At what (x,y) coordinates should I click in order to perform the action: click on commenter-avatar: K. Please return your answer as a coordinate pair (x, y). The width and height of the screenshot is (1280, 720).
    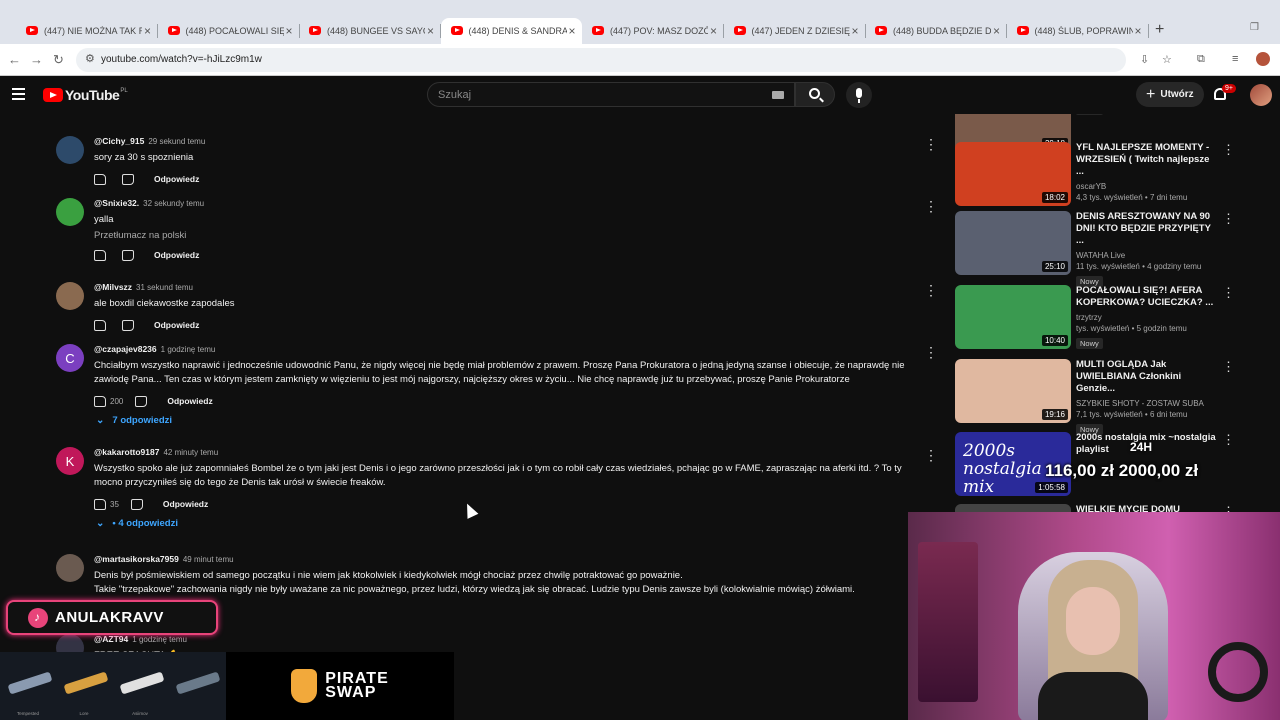
    Looking at the image, I should click on (70, 461).